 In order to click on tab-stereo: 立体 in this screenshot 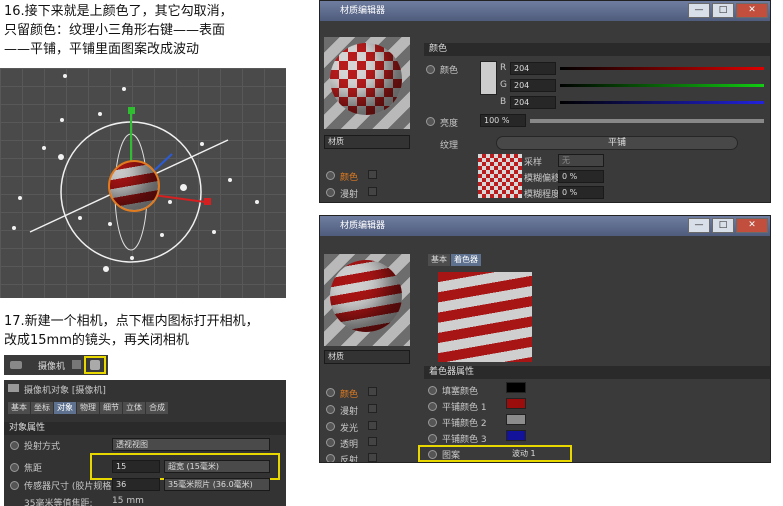, I will do `click(134, 408)`.